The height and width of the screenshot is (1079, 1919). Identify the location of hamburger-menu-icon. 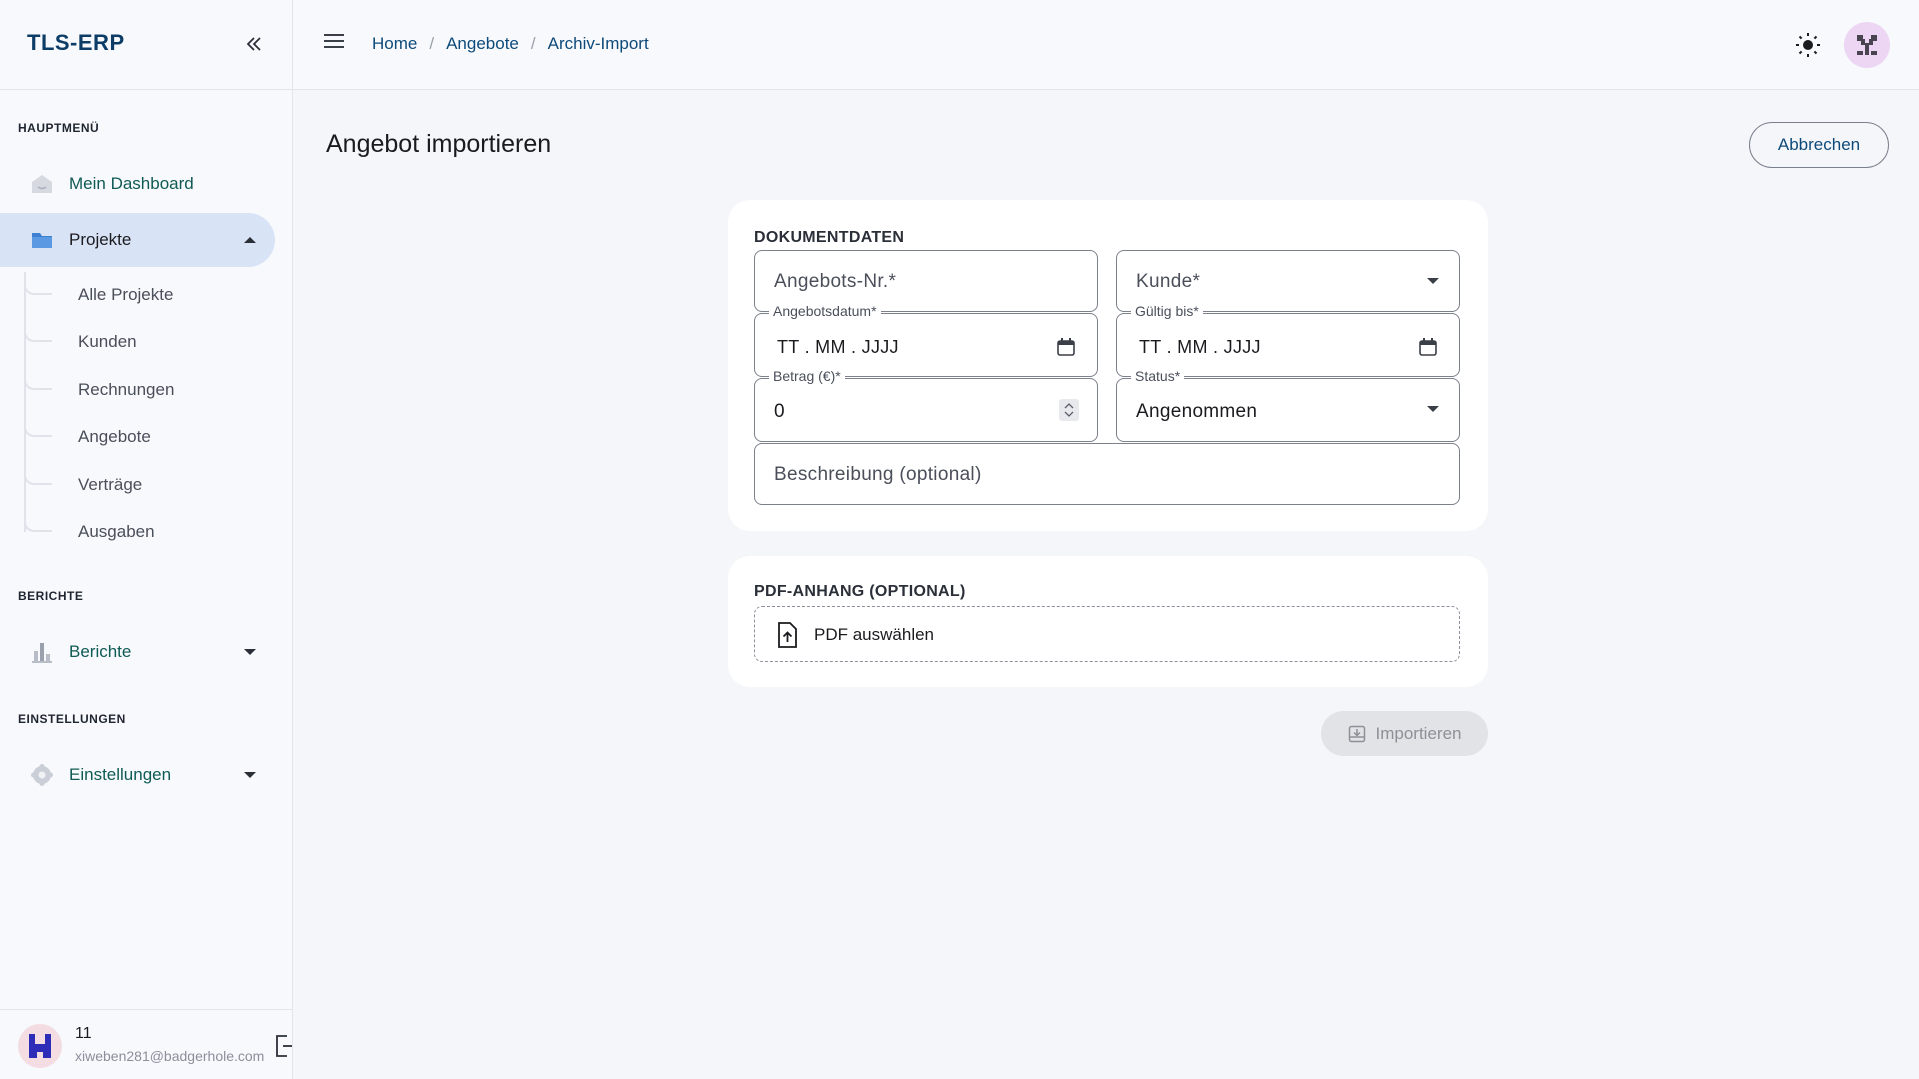
(334, 41).